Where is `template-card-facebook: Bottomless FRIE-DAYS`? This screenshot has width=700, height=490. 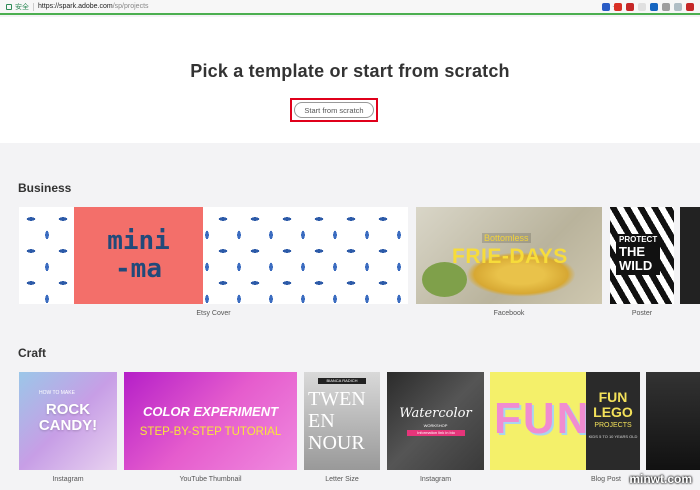
template-card-facebook: Bottomless FRIE-DAYS is located at coordinates (509, 255).